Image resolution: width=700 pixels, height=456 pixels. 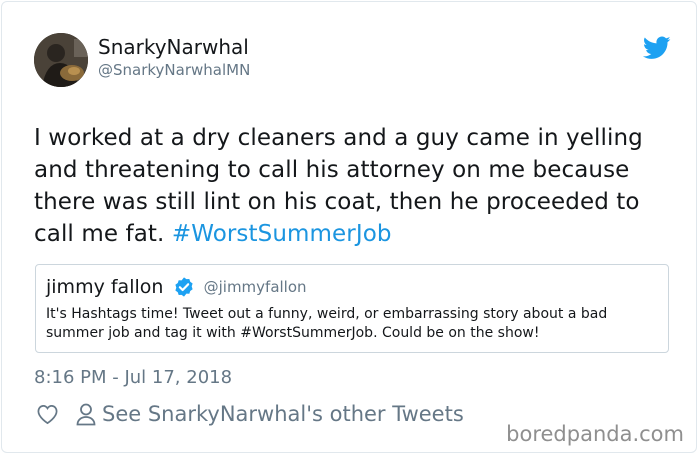 I want to click on verified-badge-icon, so click(x=183, y=287).